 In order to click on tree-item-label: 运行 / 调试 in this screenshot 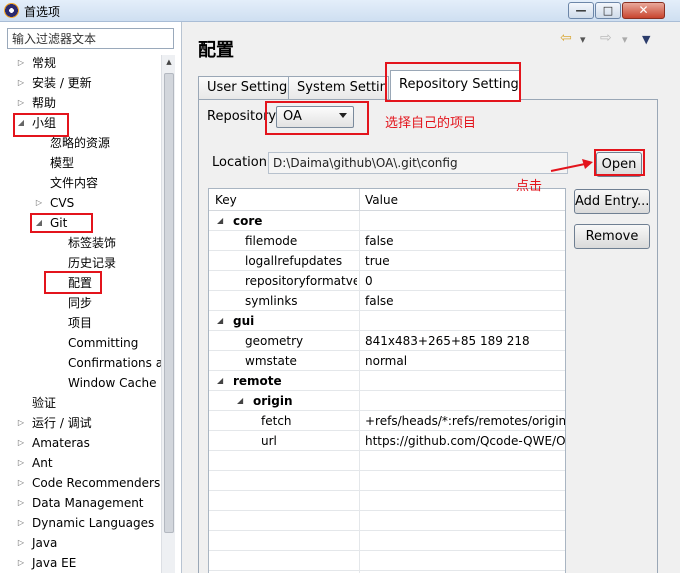, I will do `click(62, 423)`.